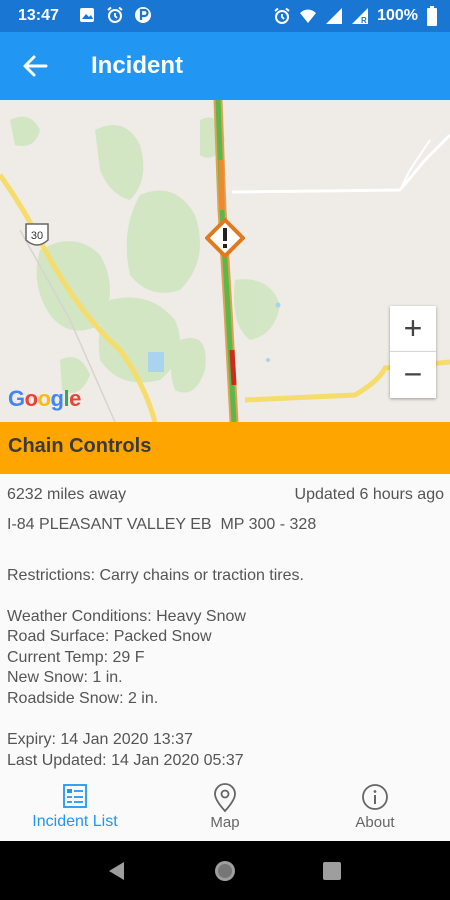  Describe the element at coordinates (364, 20) in the screenshot. I see `svg-text: R` at that location.